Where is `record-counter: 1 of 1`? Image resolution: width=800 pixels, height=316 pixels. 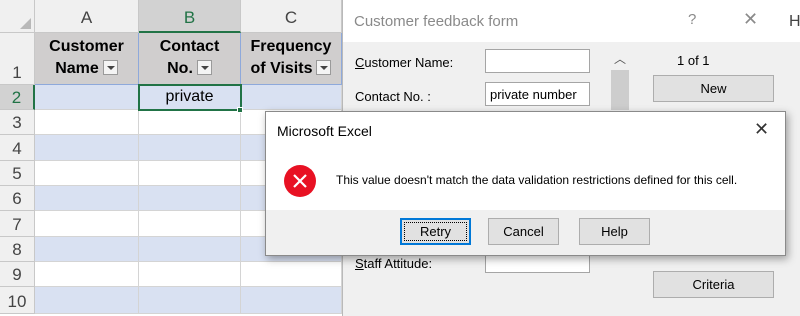
record-counter: 1 of 1 is located at coordinates (693, 60).